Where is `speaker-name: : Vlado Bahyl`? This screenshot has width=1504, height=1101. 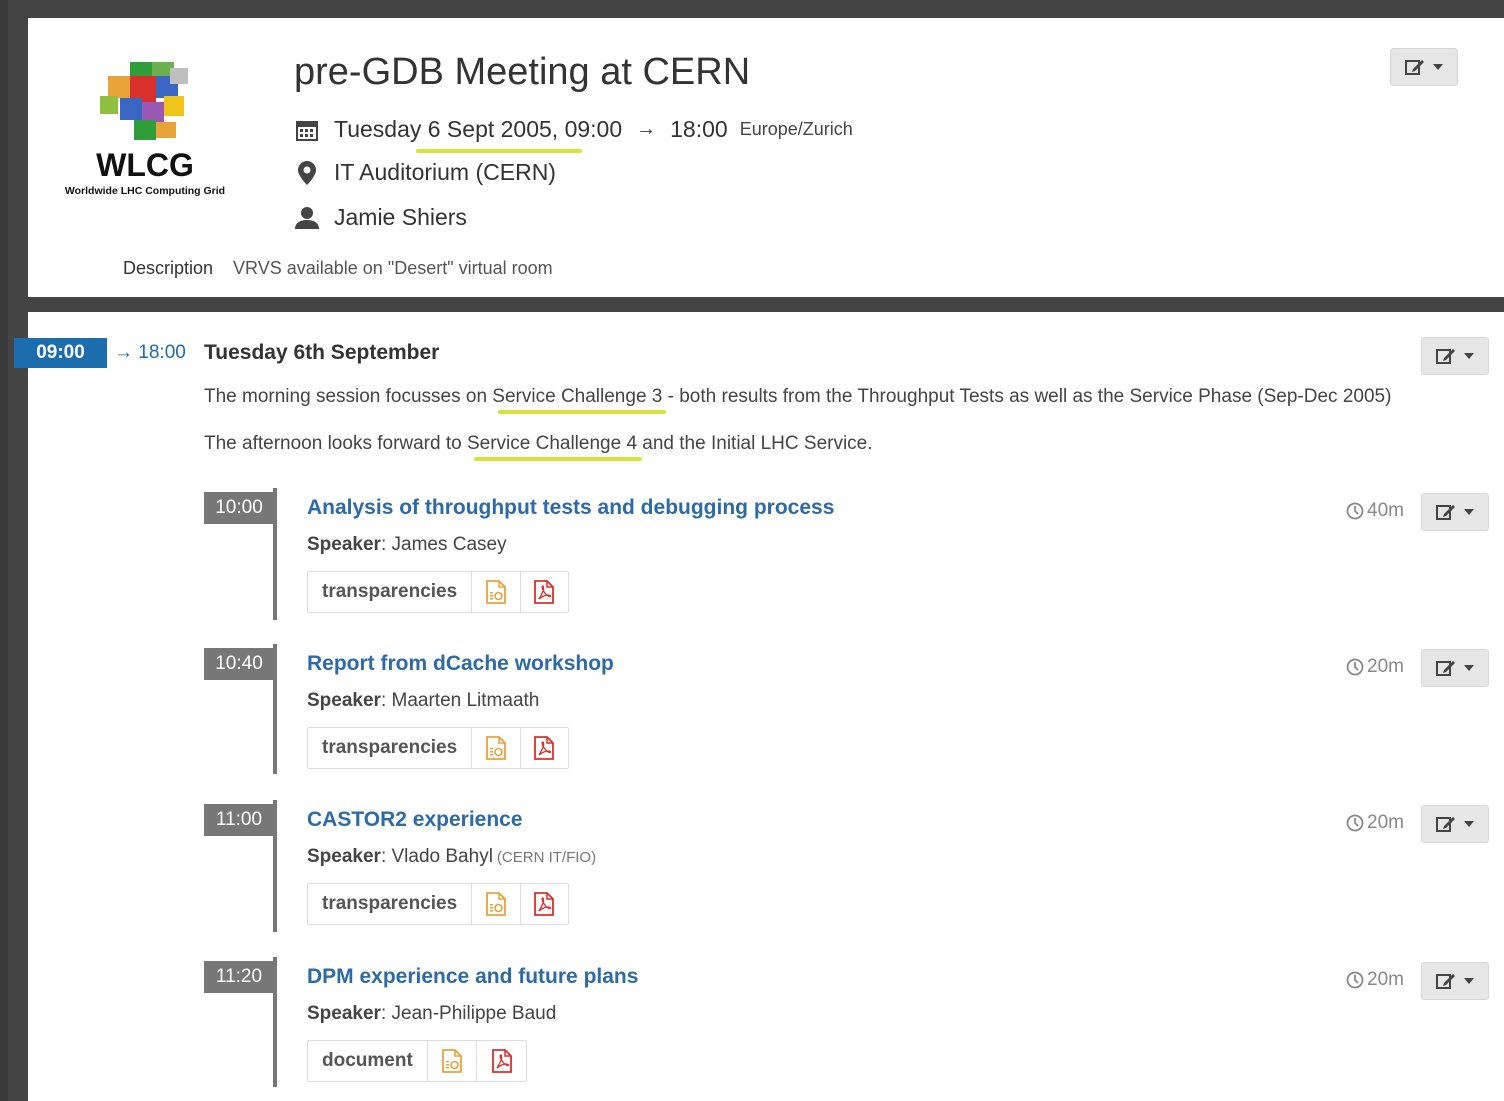 speaker-name: : Vlado Bahyl is located at coordinates (436, 856).